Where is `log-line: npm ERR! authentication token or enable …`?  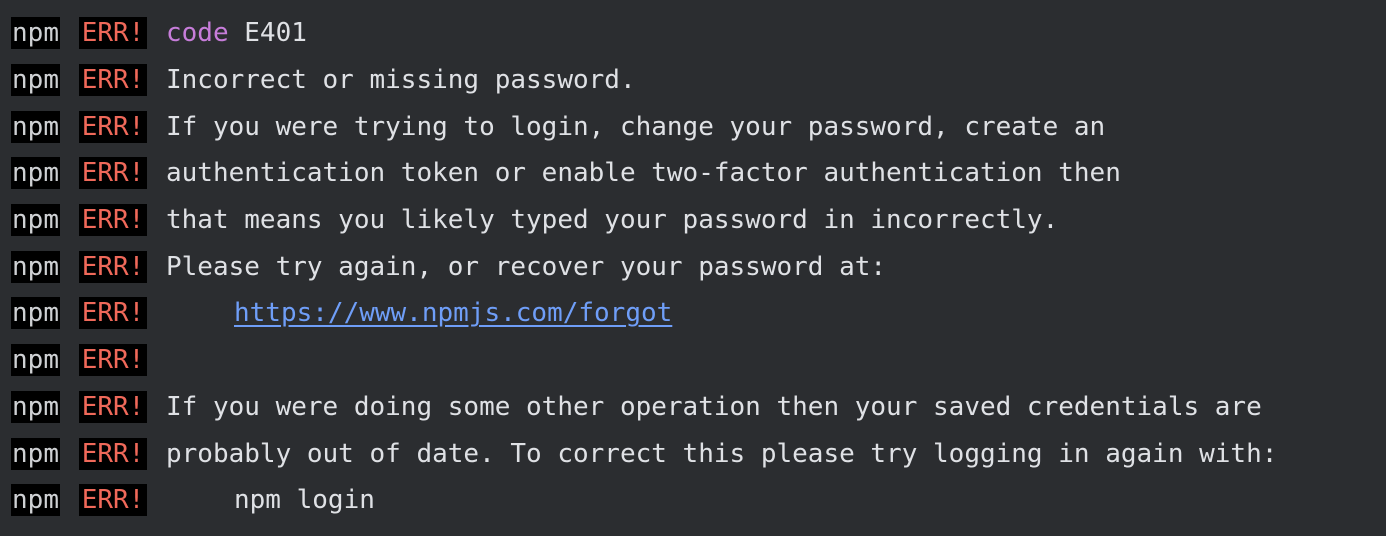 log-line: npm ERR! authentication token or enable … is located at coordinates (693, 173).